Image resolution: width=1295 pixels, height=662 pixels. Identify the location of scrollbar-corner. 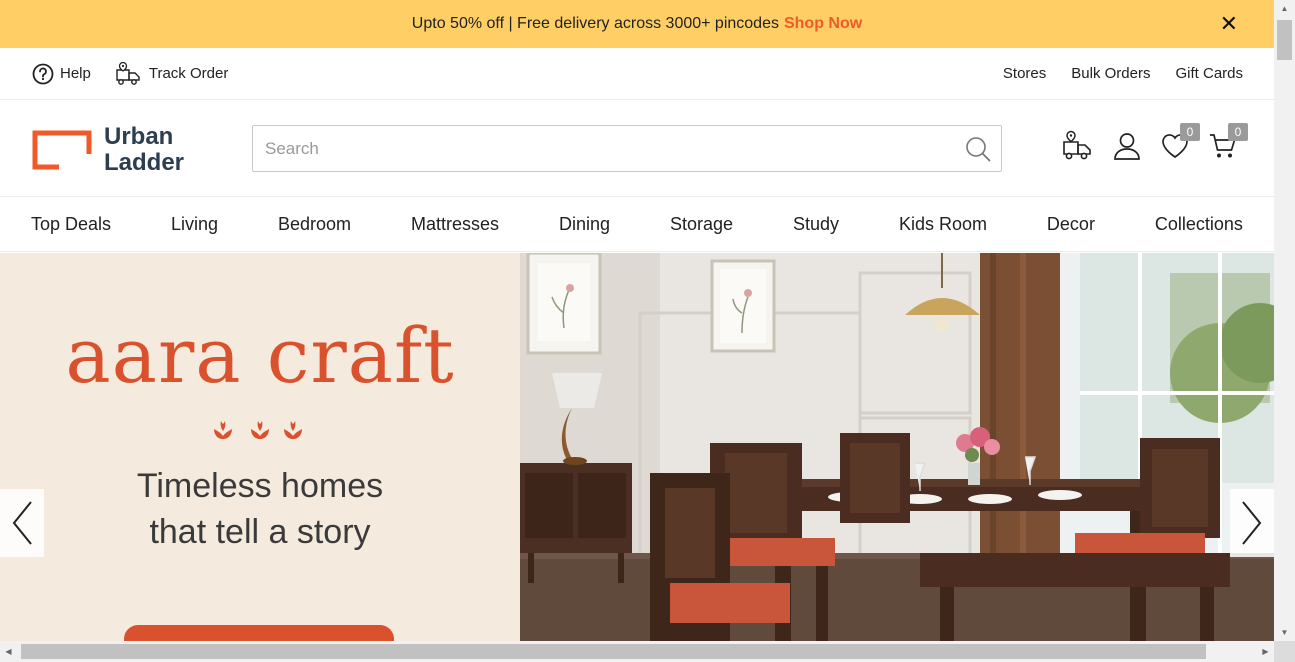
(1284, 651).